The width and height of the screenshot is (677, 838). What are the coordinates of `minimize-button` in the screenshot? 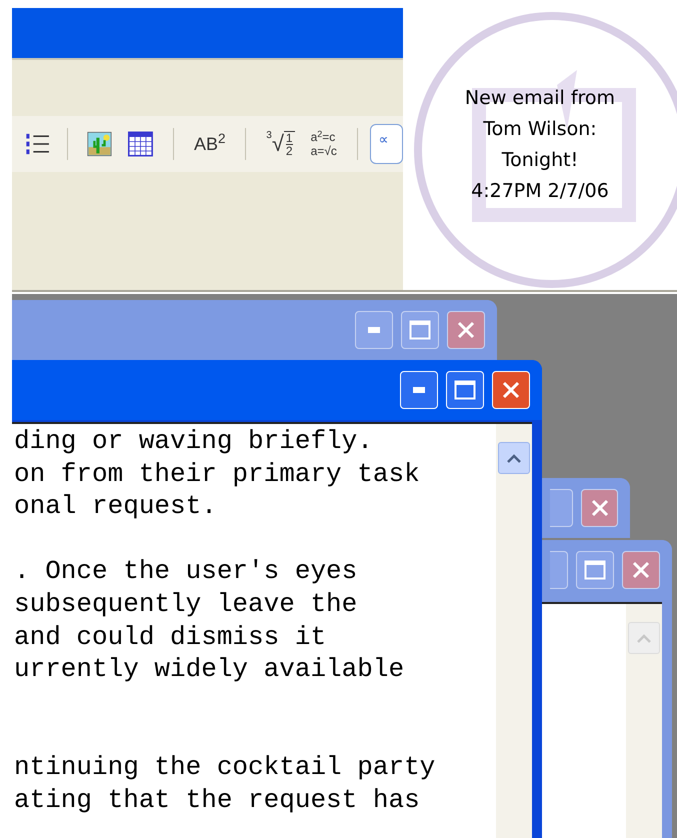 It's located at (374, 330).